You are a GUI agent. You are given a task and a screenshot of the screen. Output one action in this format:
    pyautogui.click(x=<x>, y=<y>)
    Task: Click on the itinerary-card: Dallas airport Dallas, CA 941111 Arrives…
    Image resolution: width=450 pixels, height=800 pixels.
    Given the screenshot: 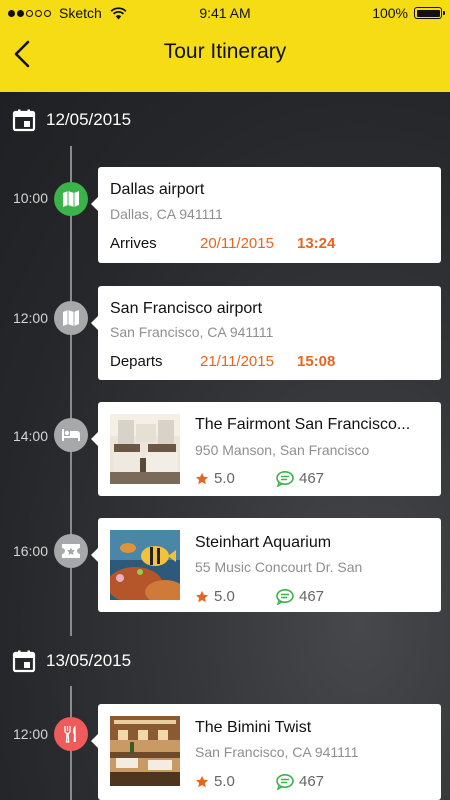 What is the action you would take?
    pyautogui.click(x=266, y=215)
    